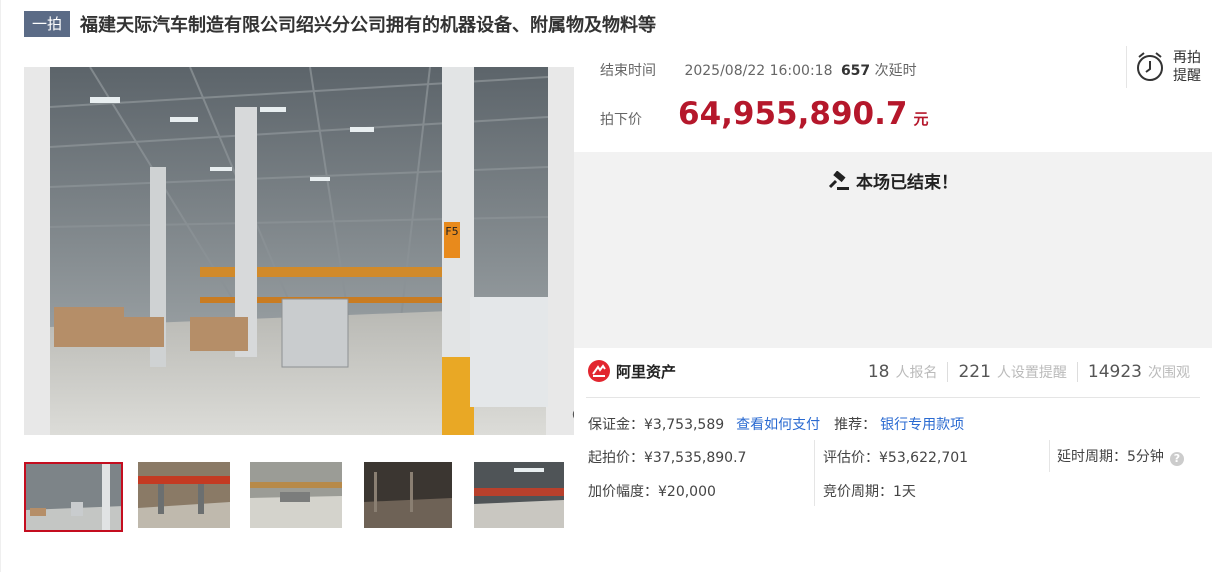 This screenshot has height=572, width=1212. What do you see at coordinates (368, 25) in the screenshot?
I see `page-title: 福建天际汽车制造有限公司绍兴分公司拥有的机器设备、附属物及物料等` at bounding box center [368, 25].